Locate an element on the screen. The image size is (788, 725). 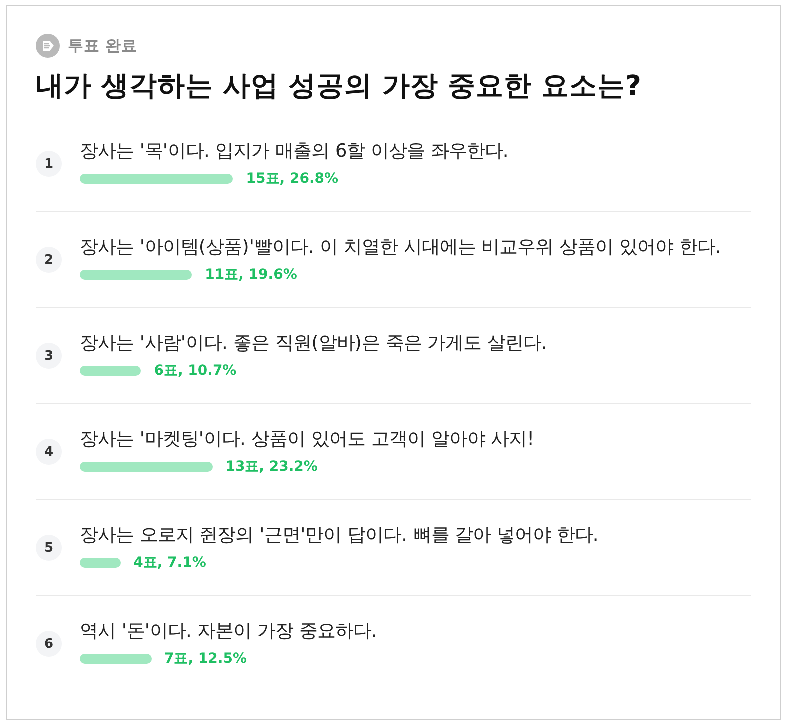
poll-question: 내가 생각하는 사업 성공의 가장 중요한 요소는? is located at coordinates (339, 86).